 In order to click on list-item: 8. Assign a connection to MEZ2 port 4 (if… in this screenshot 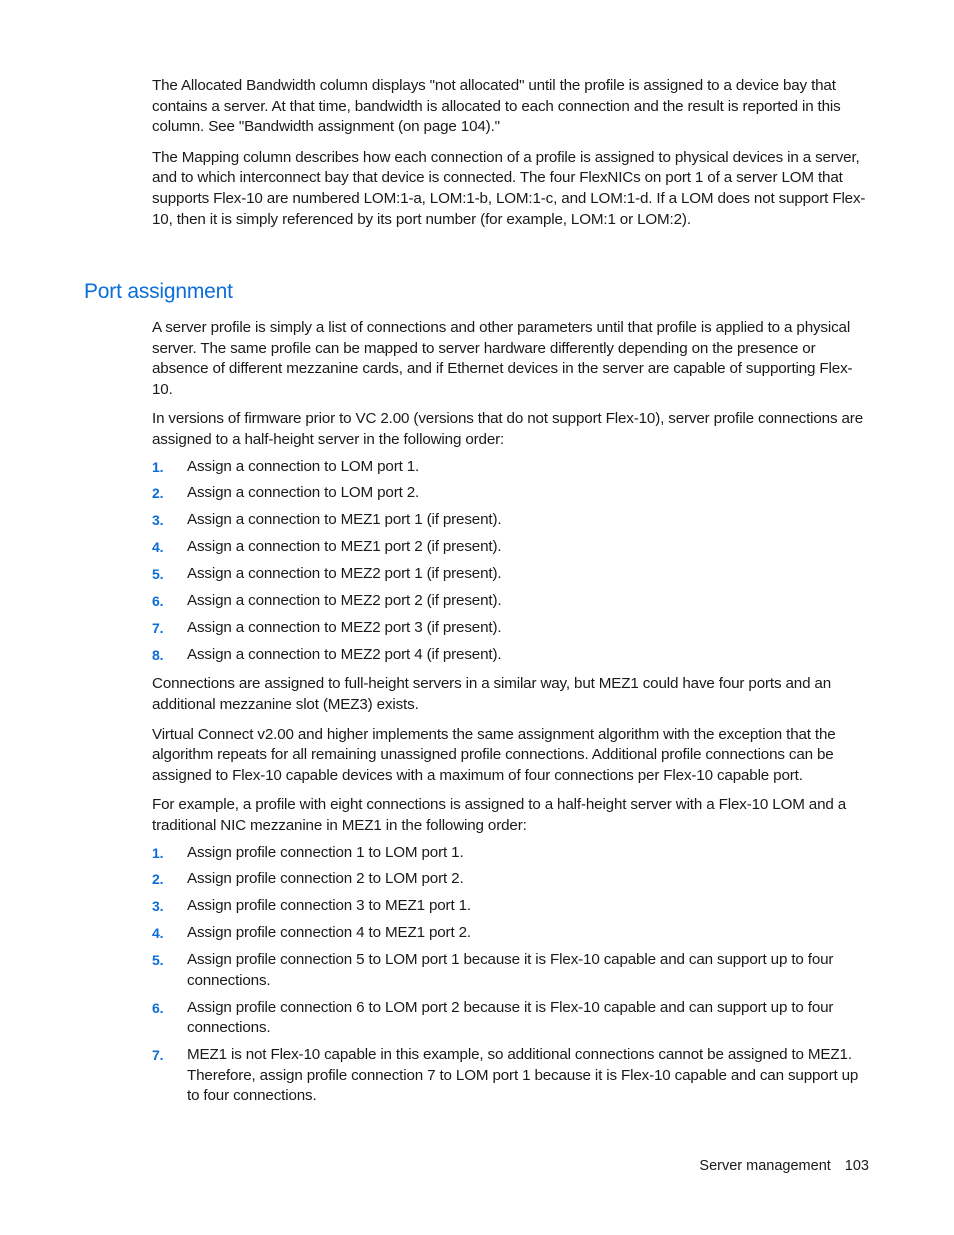, I will do `click(511, 655)`.